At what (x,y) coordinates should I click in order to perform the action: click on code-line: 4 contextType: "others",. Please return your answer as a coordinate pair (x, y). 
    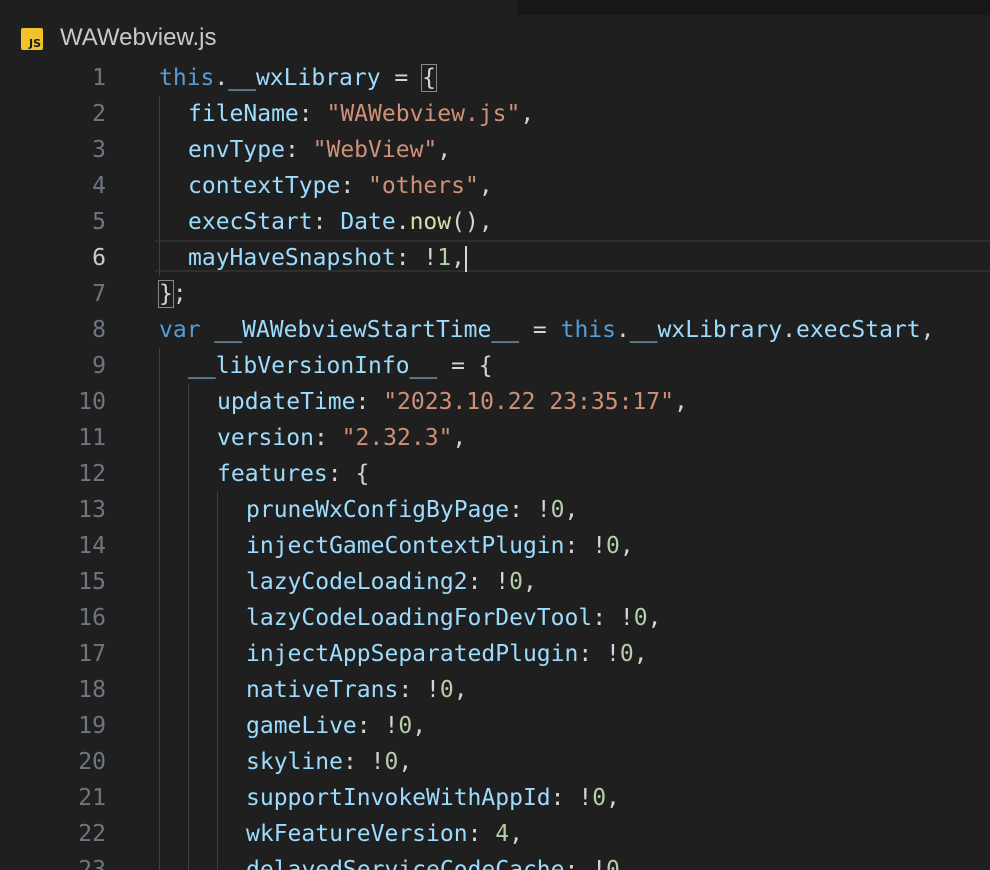
    Looking at the image, I should click on (495, 186).